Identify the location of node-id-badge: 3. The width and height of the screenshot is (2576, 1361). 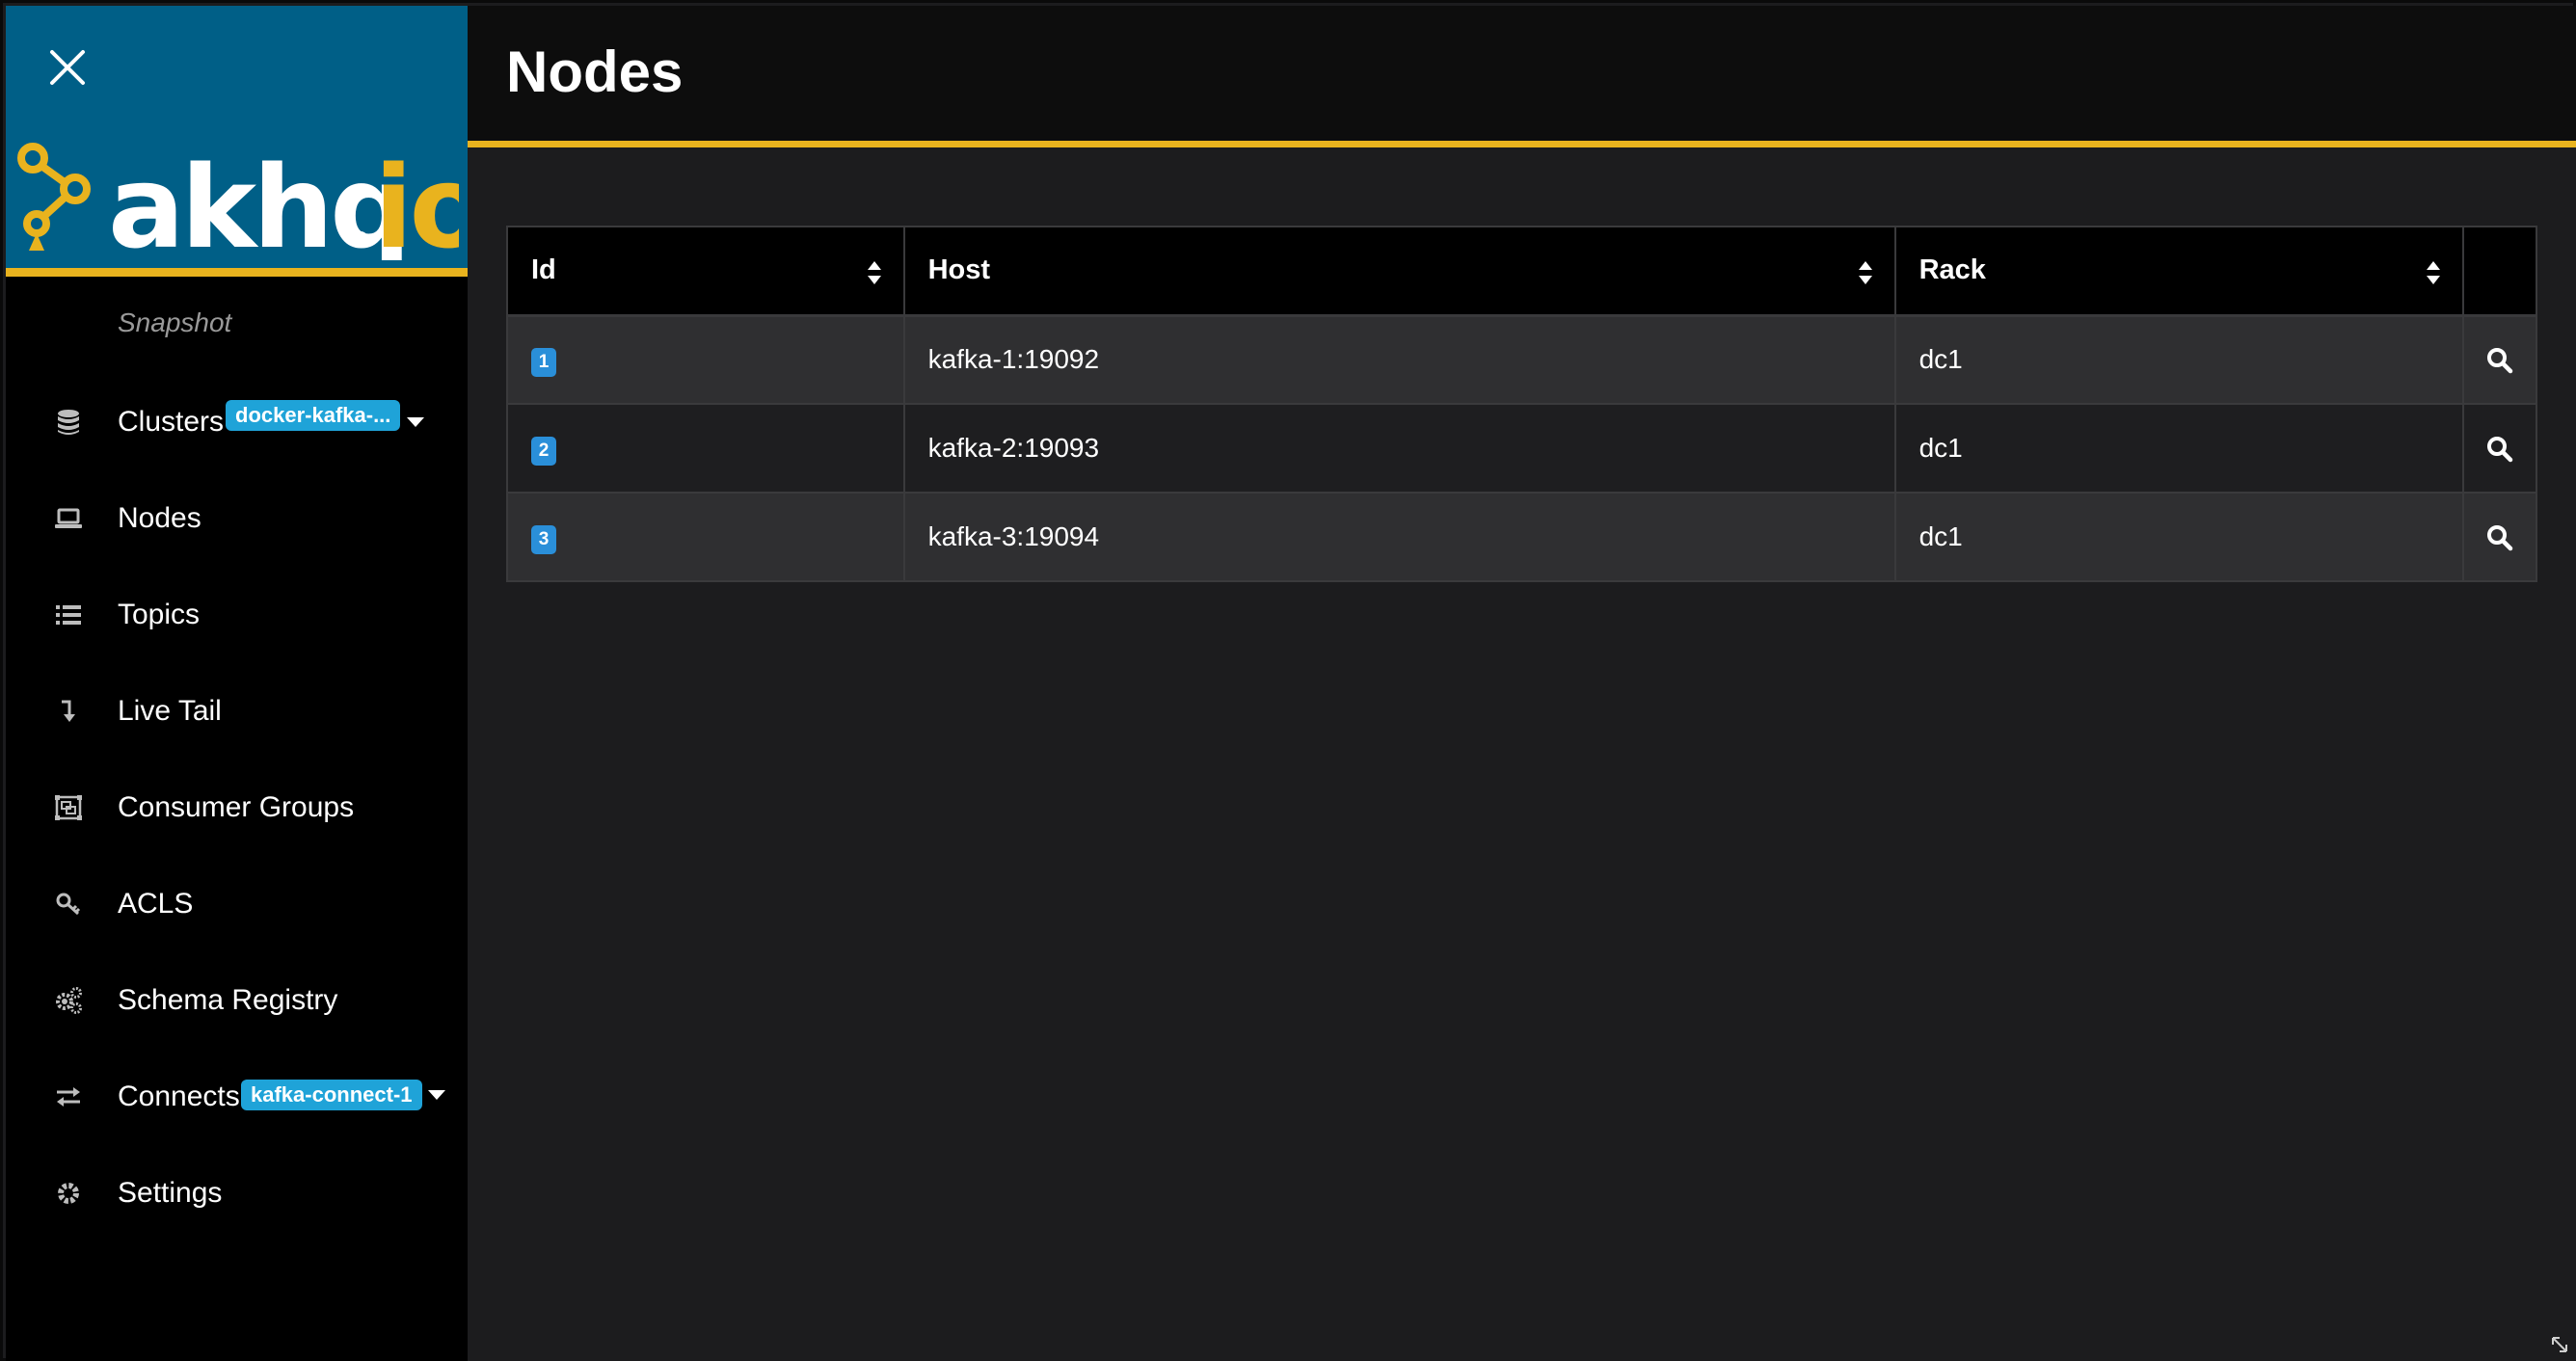
(543, 539).